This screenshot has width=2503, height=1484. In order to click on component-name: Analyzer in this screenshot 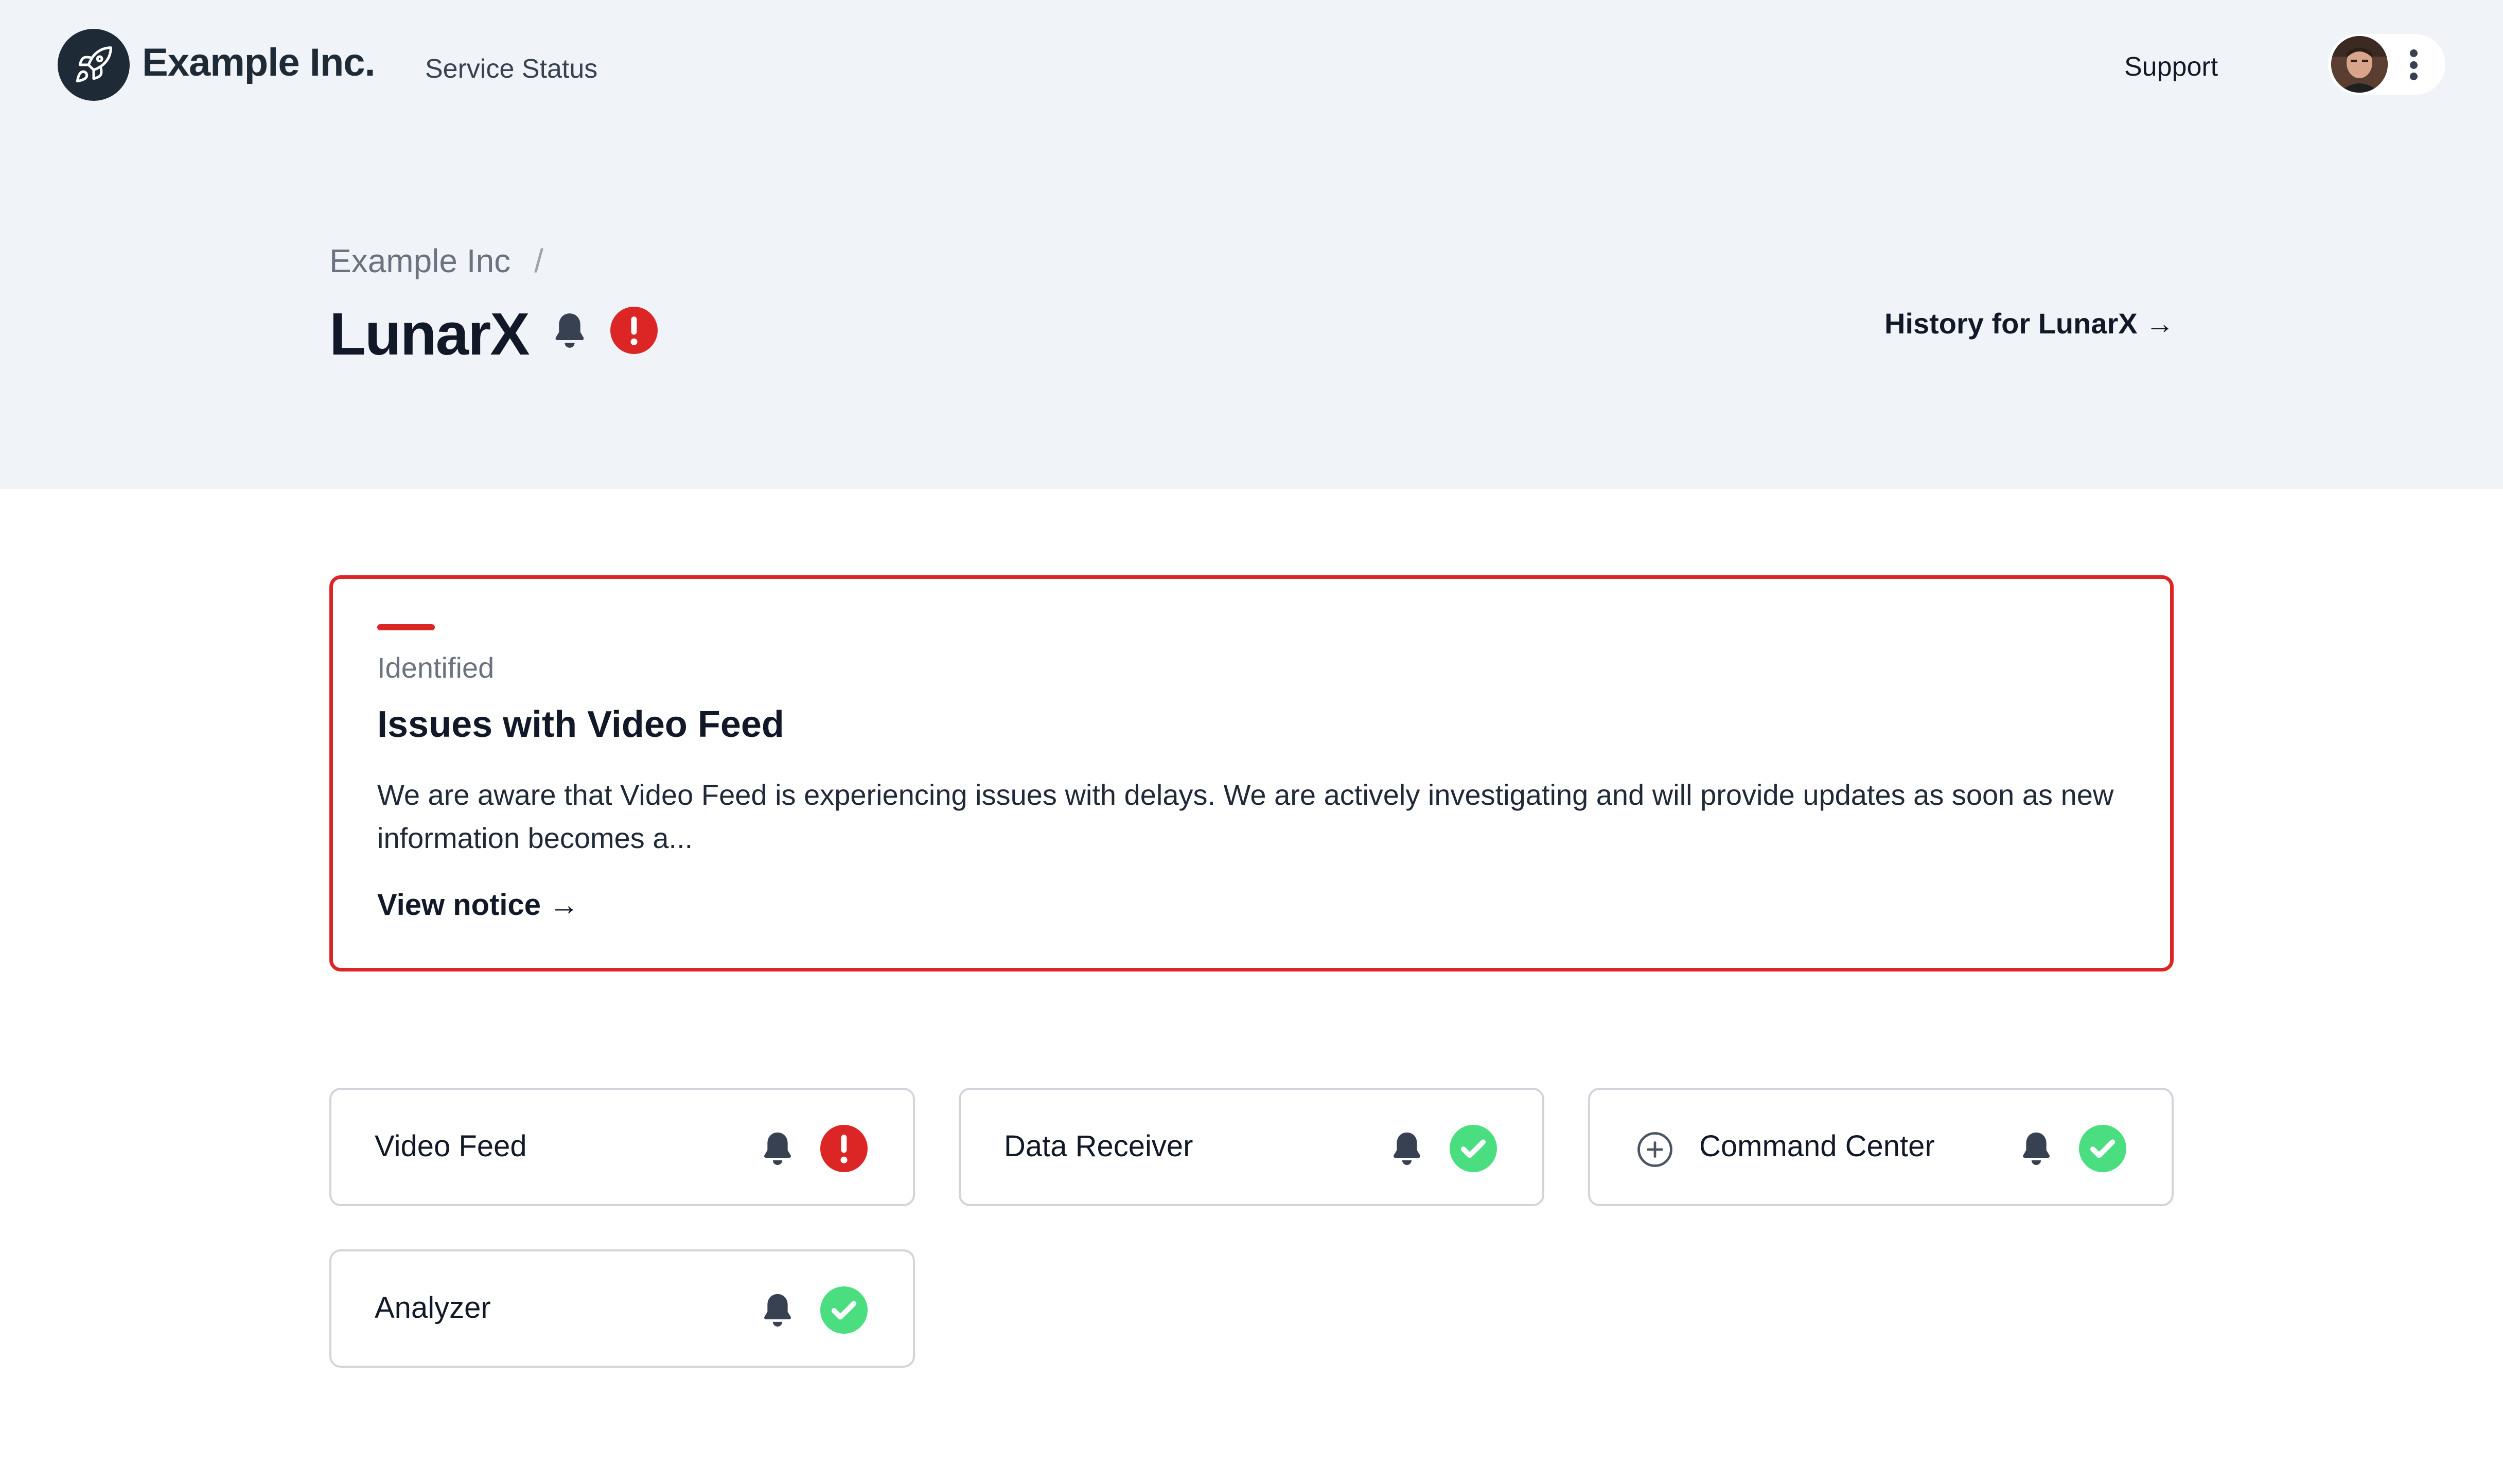, I will do `click(433, 1307)`.